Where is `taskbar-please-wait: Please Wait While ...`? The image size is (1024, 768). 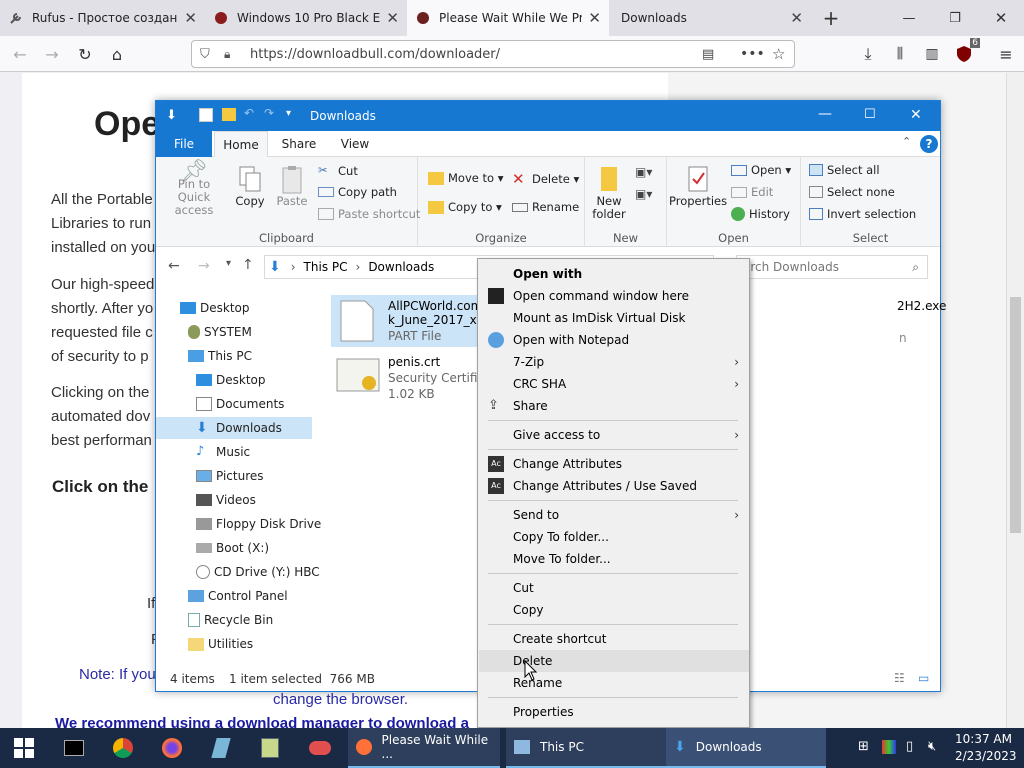
taskbar-please-wait: Please Wait While ... is located at coordinates (424, 748).